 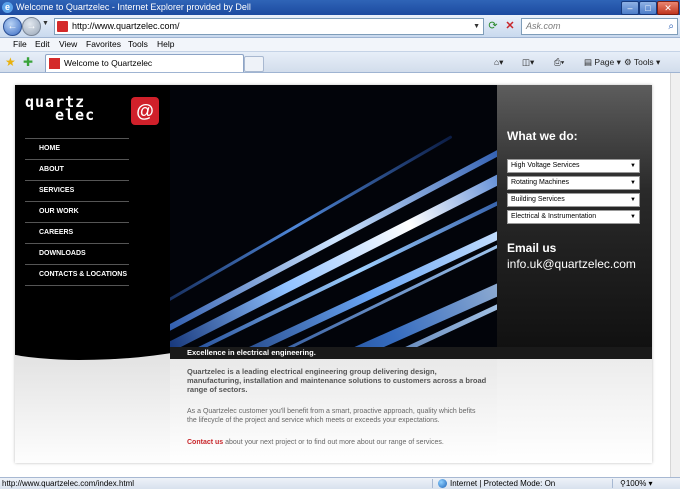 What do you see at coordinates (31, 26) in the screenshot?
I see `forward-button: →` at bounding box center [31, 26].